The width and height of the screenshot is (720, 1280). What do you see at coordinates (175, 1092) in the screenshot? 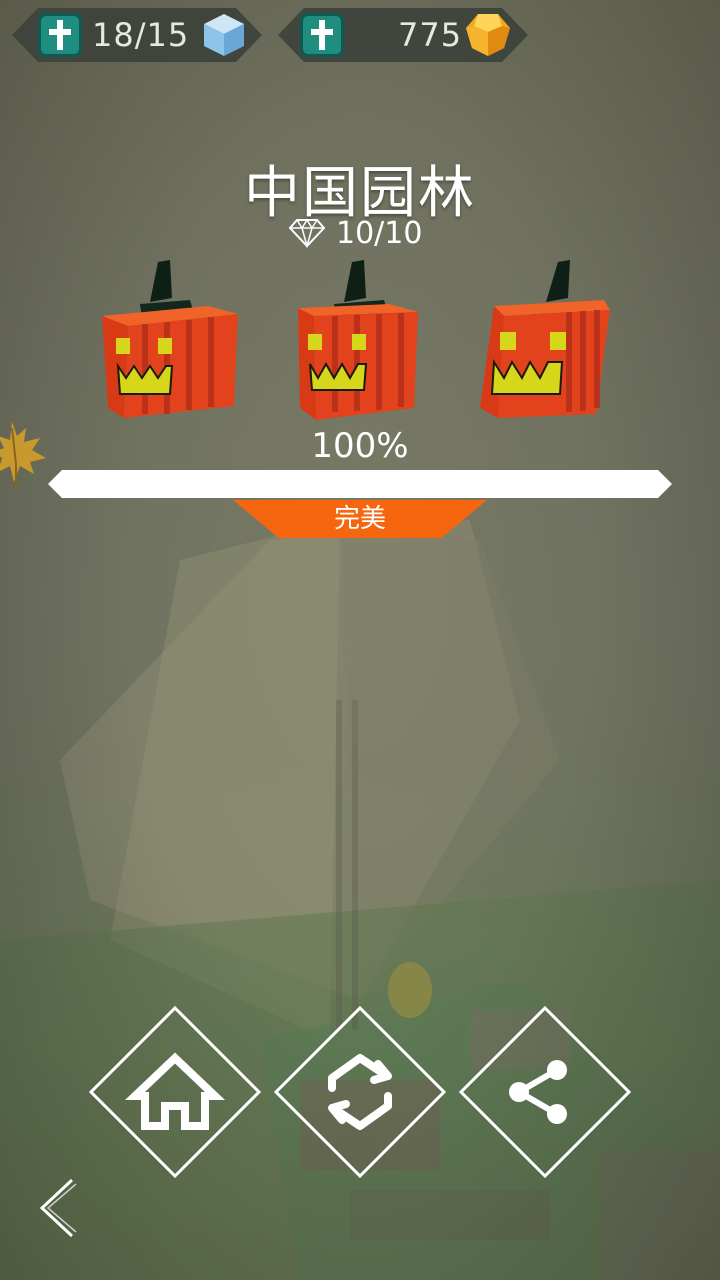
I see `home-button` at bounding box center [175, 1092].